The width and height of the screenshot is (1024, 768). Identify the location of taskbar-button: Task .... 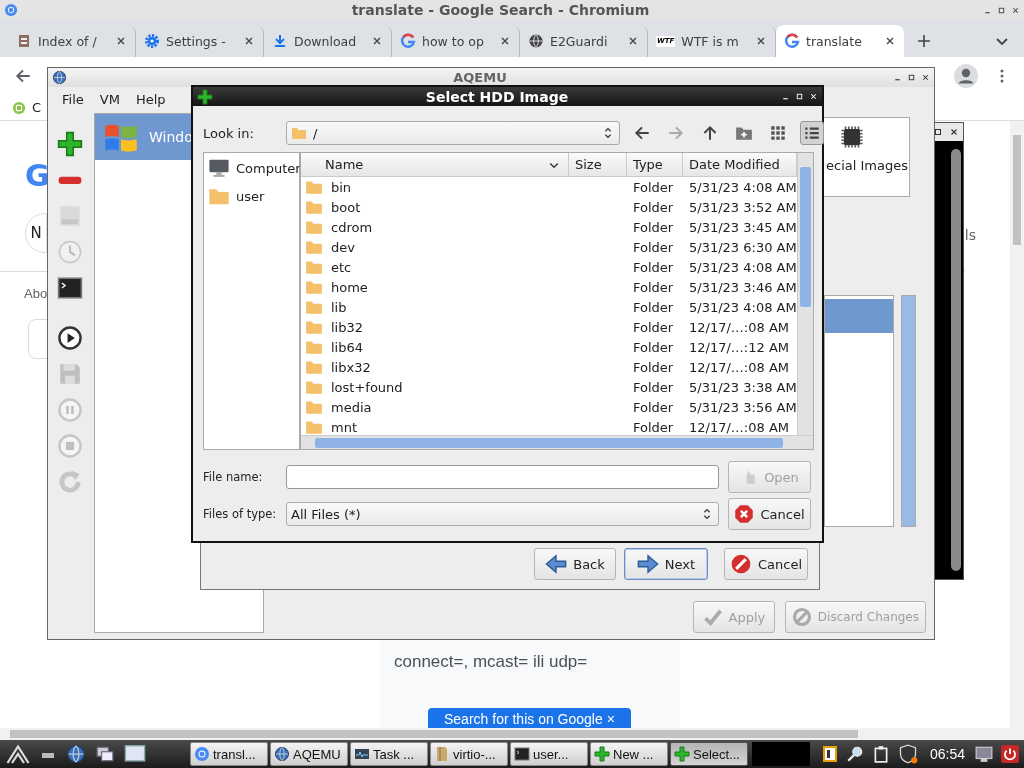
(389, 754).